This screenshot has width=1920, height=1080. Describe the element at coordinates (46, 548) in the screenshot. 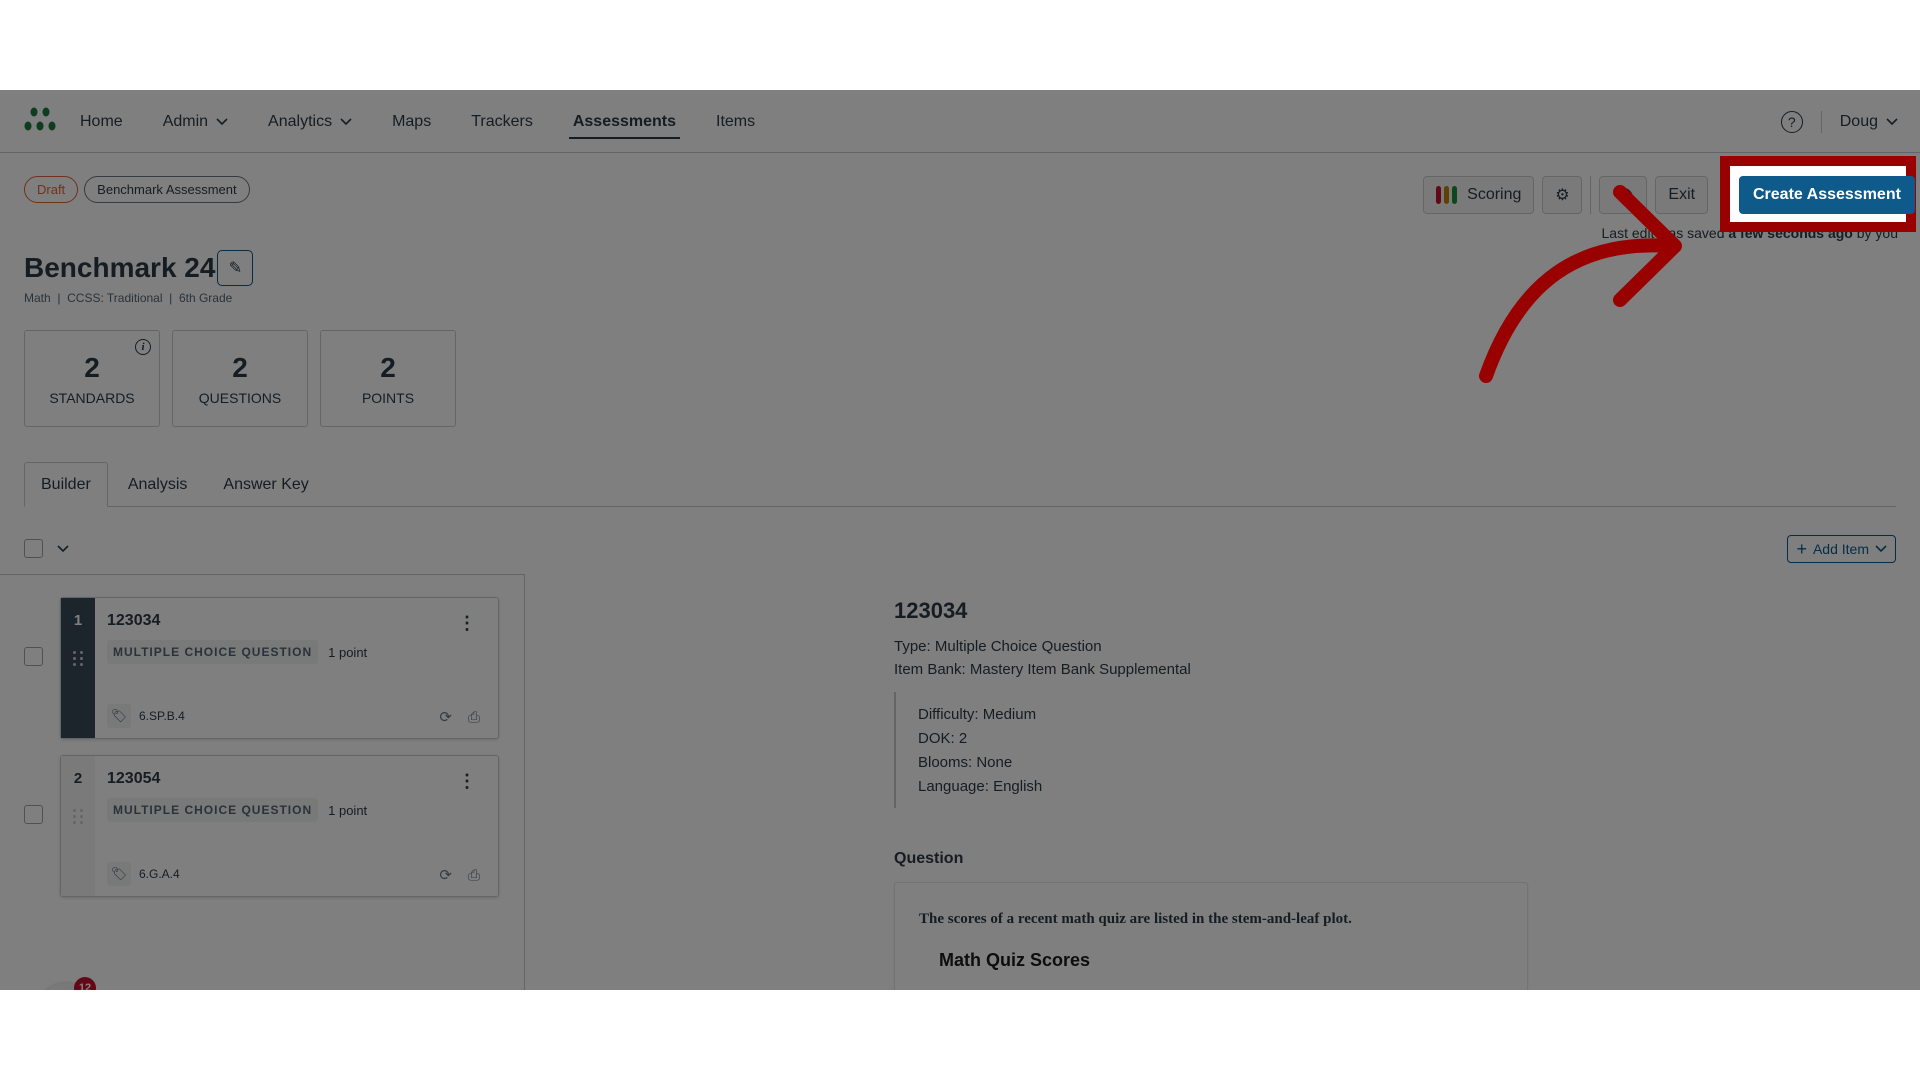

I see `list-controls` at that location.